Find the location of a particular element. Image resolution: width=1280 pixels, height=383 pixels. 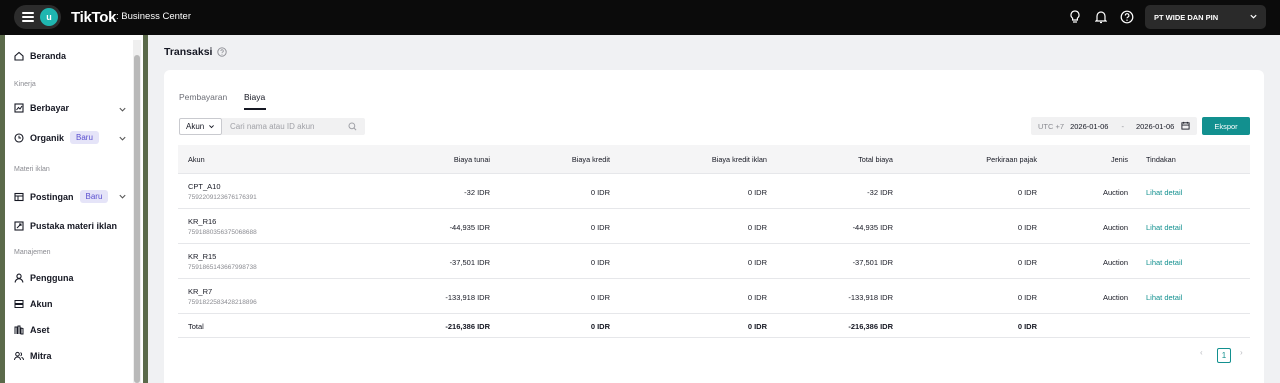

cell-total-biaya: -133,918 IDR is located at coordinates (870, 297).